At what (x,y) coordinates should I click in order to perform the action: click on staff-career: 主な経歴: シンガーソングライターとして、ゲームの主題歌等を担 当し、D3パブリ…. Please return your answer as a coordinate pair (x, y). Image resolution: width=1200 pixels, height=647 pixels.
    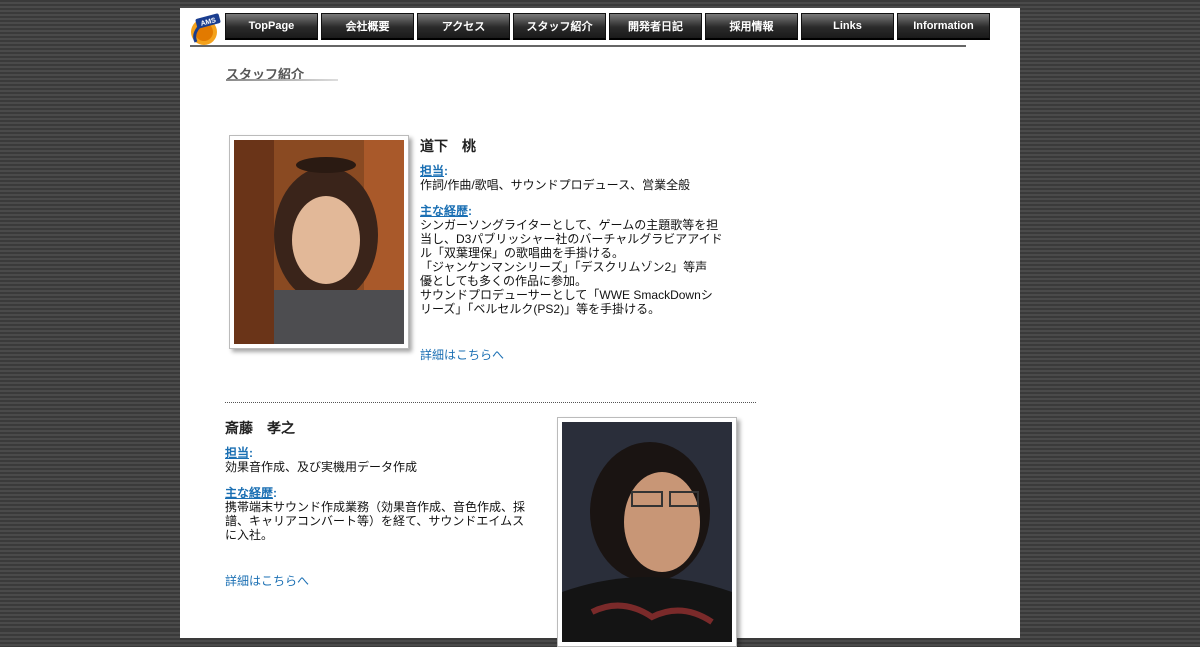
    Looking at the image, I should click on (571, 260).